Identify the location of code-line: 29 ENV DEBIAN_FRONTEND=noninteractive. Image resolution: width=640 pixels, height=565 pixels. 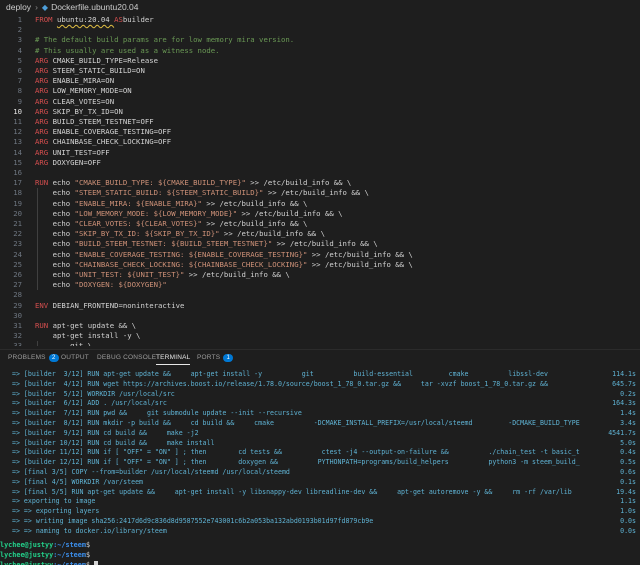
(320, 306).